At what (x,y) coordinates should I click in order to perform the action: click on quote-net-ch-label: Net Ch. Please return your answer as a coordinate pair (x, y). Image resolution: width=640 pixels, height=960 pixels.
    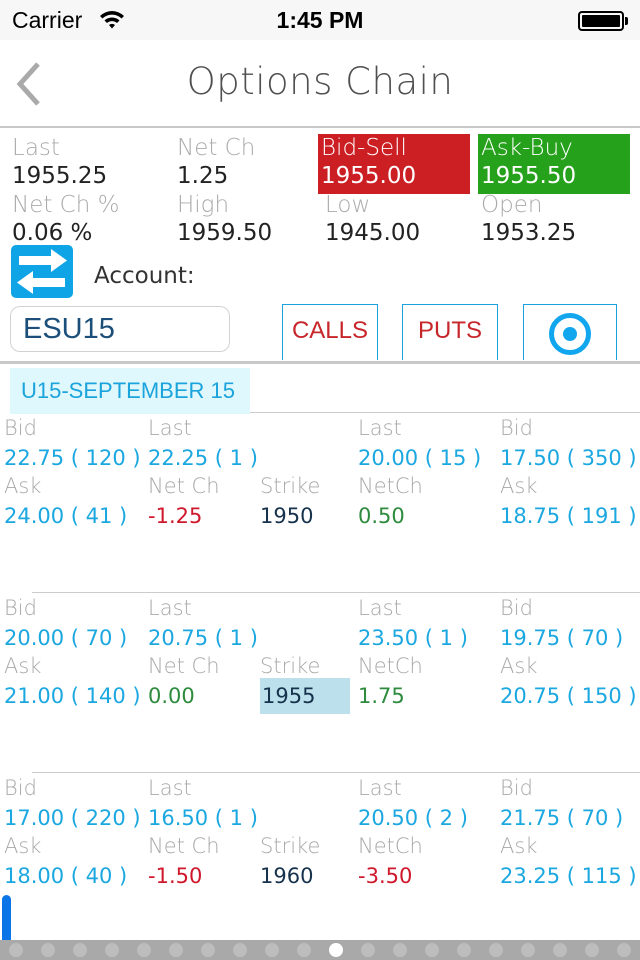
    Looking at the image, I should click on (216, 148).